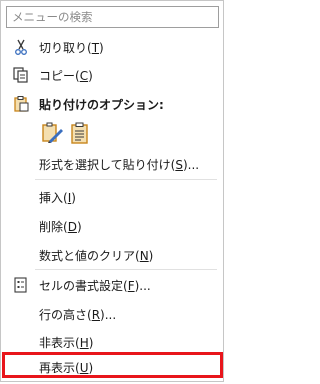  What do you see at coordinates (101, 105) in the screenshot?
I see `paste-options-heading: 貼り付けのオプション:` at bounding box center [101, 105].